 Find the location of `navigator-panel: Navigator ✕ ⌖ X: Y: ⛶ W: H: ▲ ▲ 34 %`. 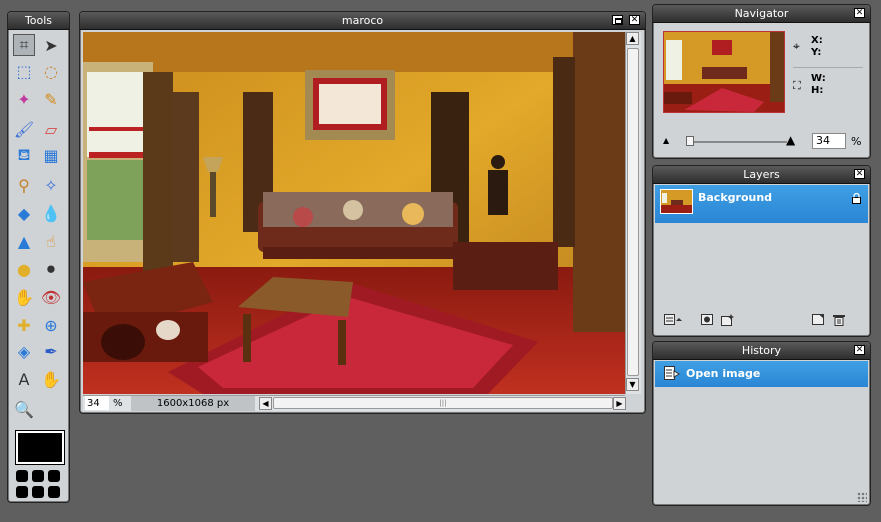

navigator-panel: Navigator ✕ ⌖ X: Y: ⛶ W: H: ▲ ▲ 34 % is located at coordinates (761, 81).